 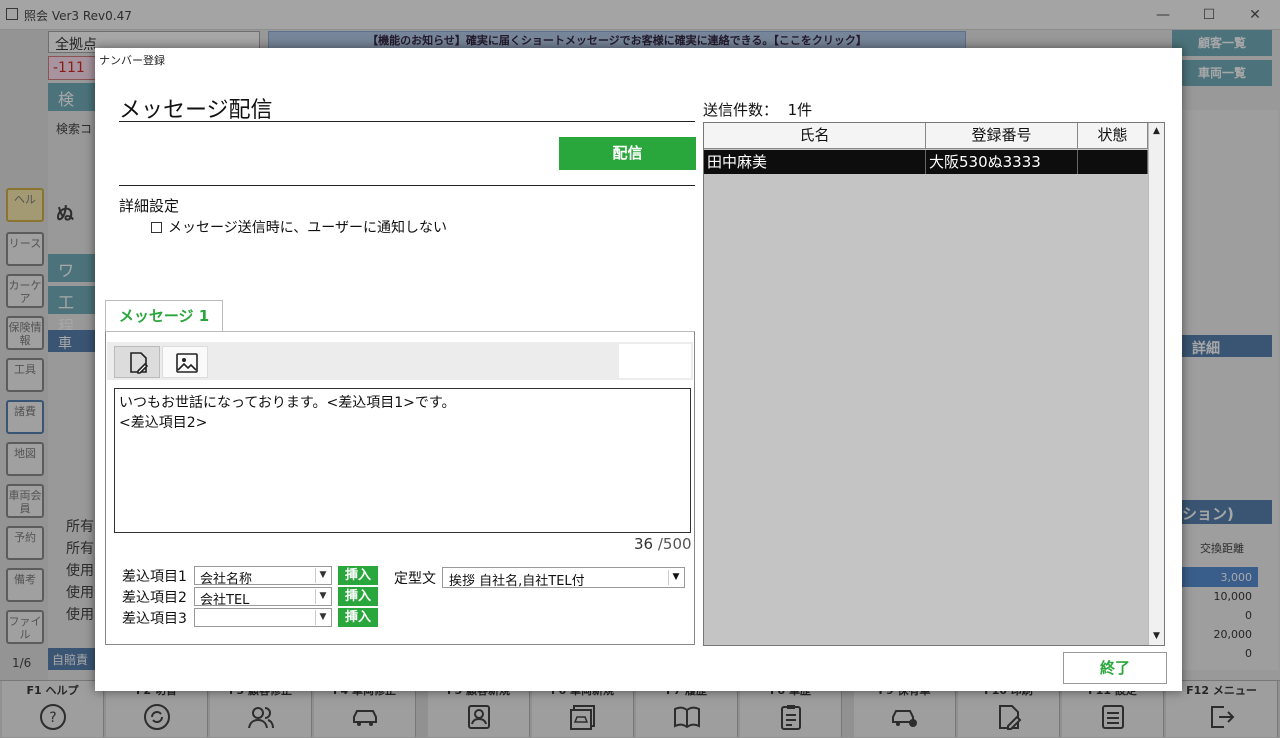 What do you see at coordinates (517, 581) in the screenshot?
I see `template-value: 挨拶 自社名,自社TEL付` at bounding box center [517, 581].